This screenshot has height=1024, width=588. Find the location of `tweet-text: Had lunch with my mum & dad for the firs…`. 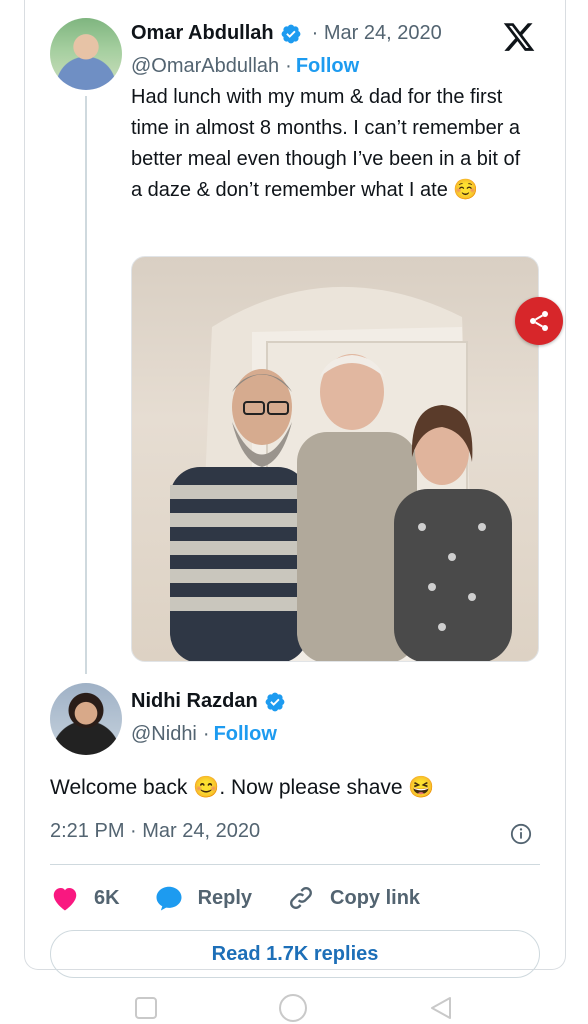

tweet-text: Had lunch with my mum & dad for the firs… is located at coordinates (326, 143).